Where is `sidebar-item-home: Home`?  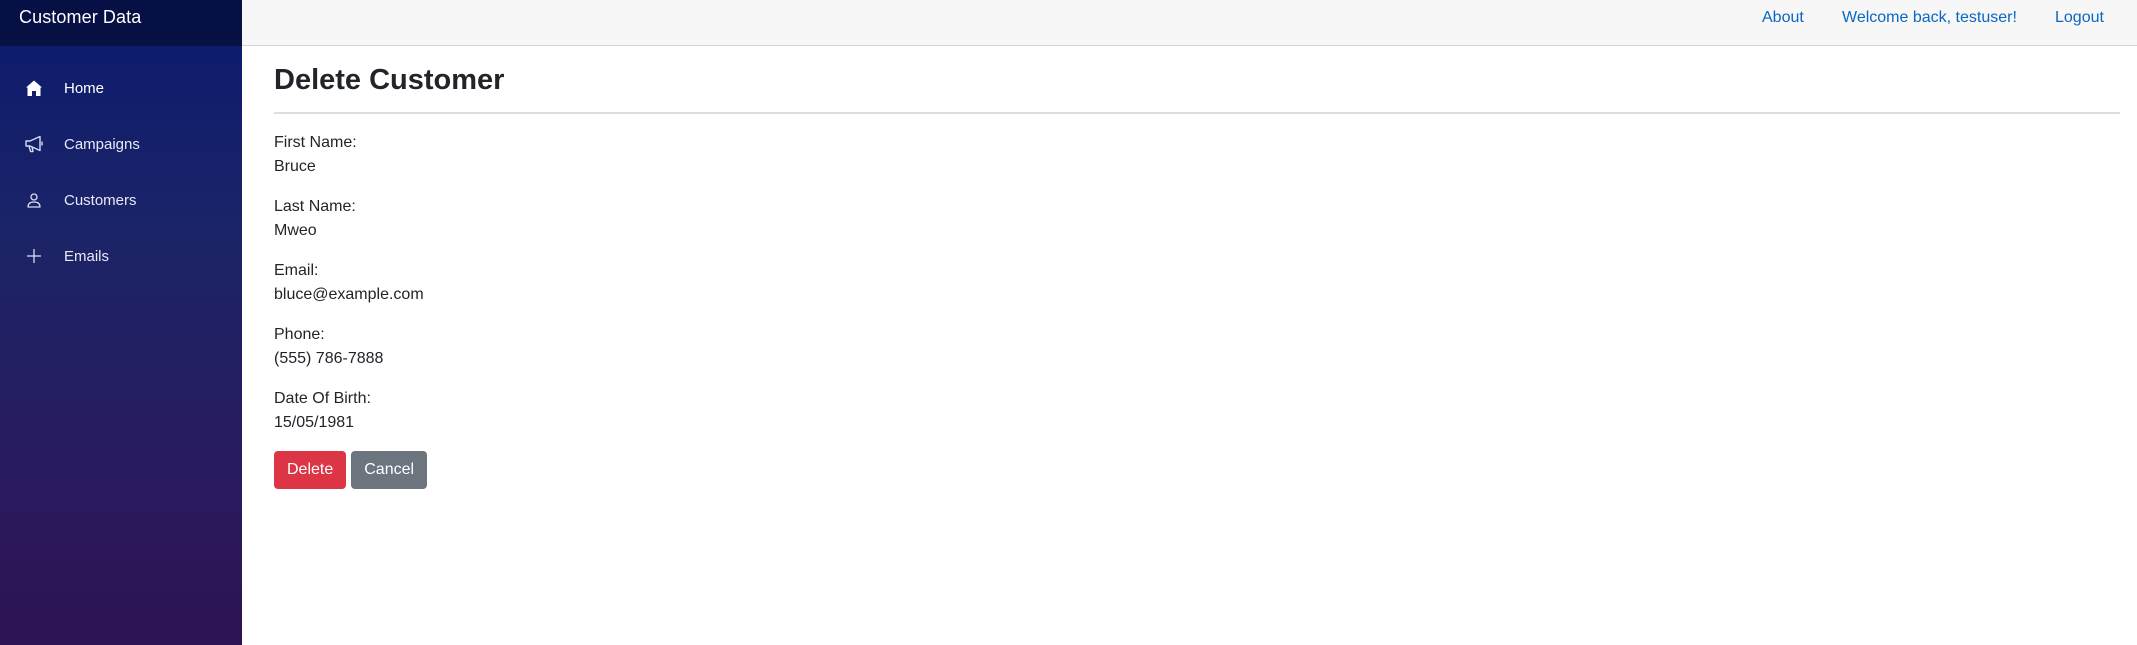 sidebar-item-home: Home is located at coordinates (121, 88).